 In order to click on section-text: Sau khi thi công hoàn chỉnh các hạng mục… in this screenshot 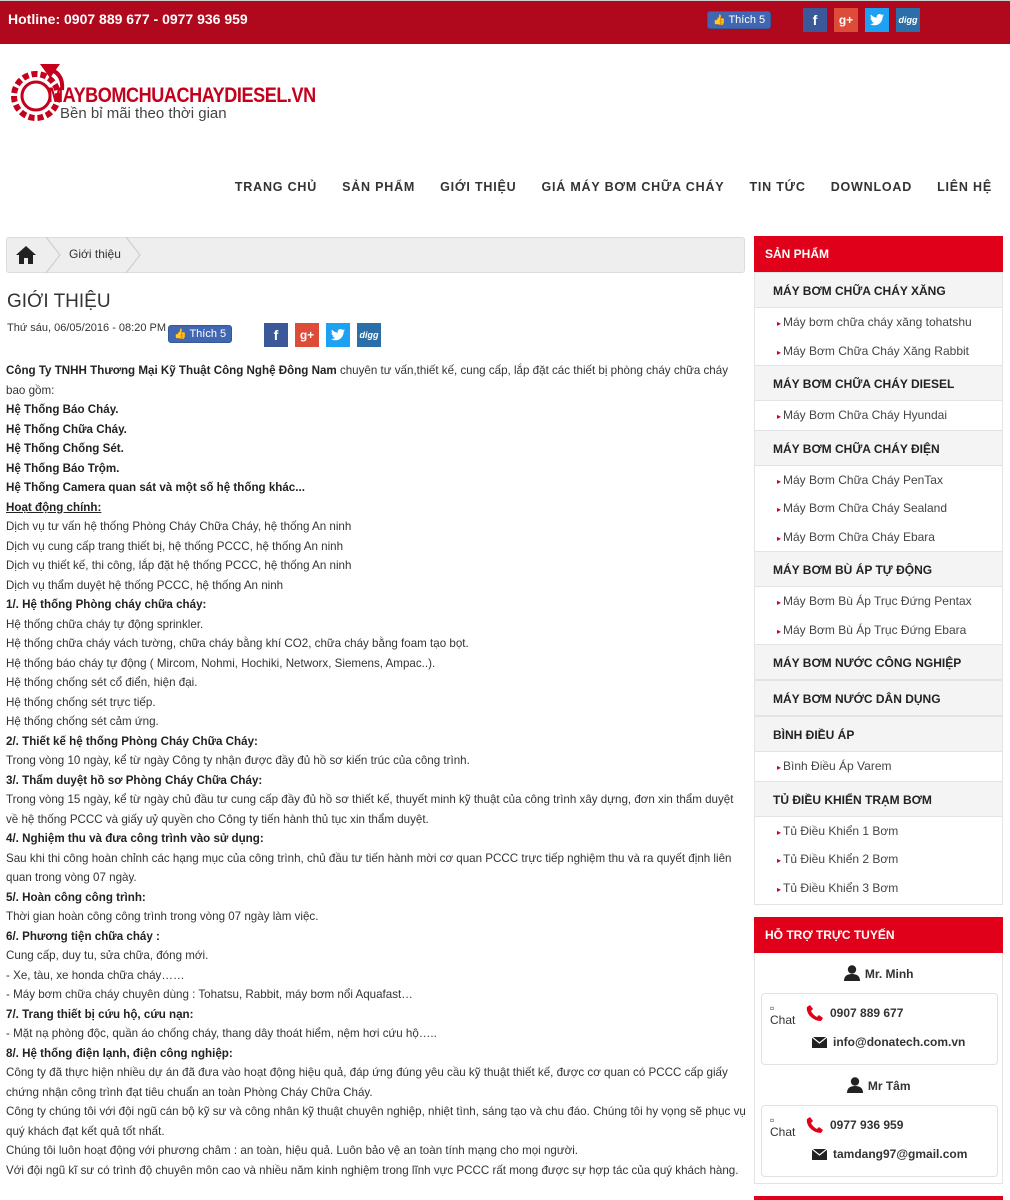, I will do `click(369, 868)`.